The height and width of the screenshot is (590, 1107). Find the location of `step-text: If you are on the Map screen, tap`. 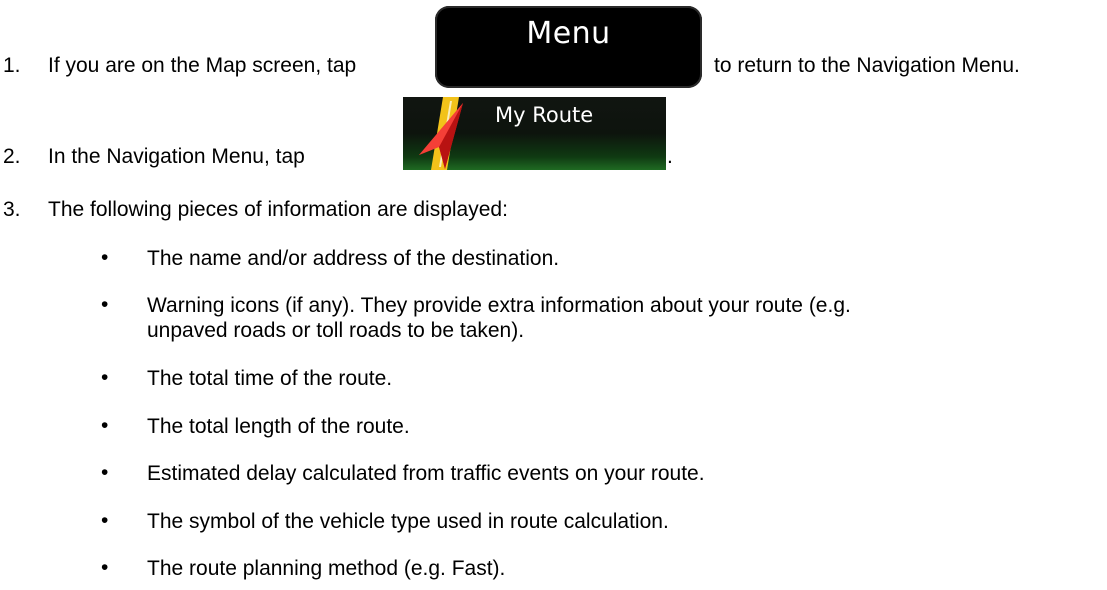

step-text: If you are on the Map screen, tap is located at coordinates (202, 65).